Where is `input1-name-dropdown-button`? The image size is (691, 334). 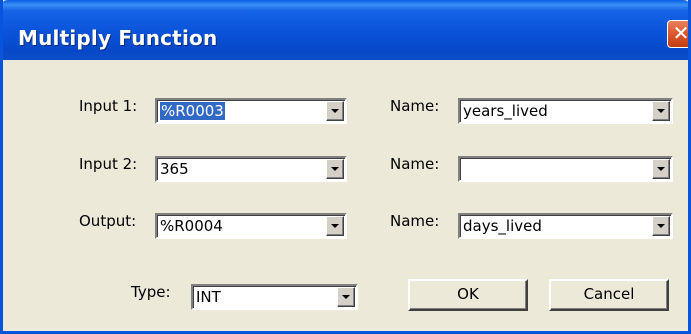
input1-name-dropdown-button is located at coordinates (661, 111).